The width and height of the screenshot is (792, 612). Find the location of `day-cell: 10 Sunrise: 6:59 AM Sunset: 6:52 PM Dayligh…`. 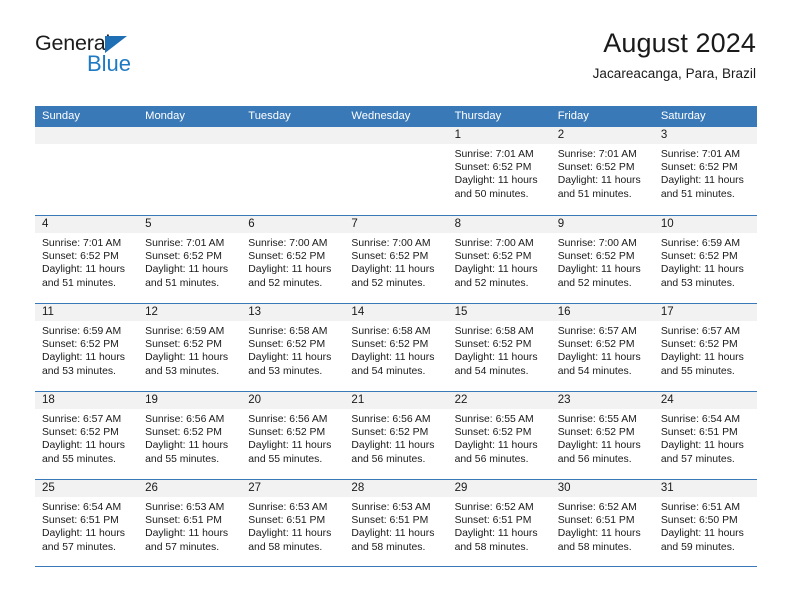

day-cell: 10 Sunrise: 6:59 AM Sunset: 6:52 PM Dayligh… is located at coordinates (705, 259).